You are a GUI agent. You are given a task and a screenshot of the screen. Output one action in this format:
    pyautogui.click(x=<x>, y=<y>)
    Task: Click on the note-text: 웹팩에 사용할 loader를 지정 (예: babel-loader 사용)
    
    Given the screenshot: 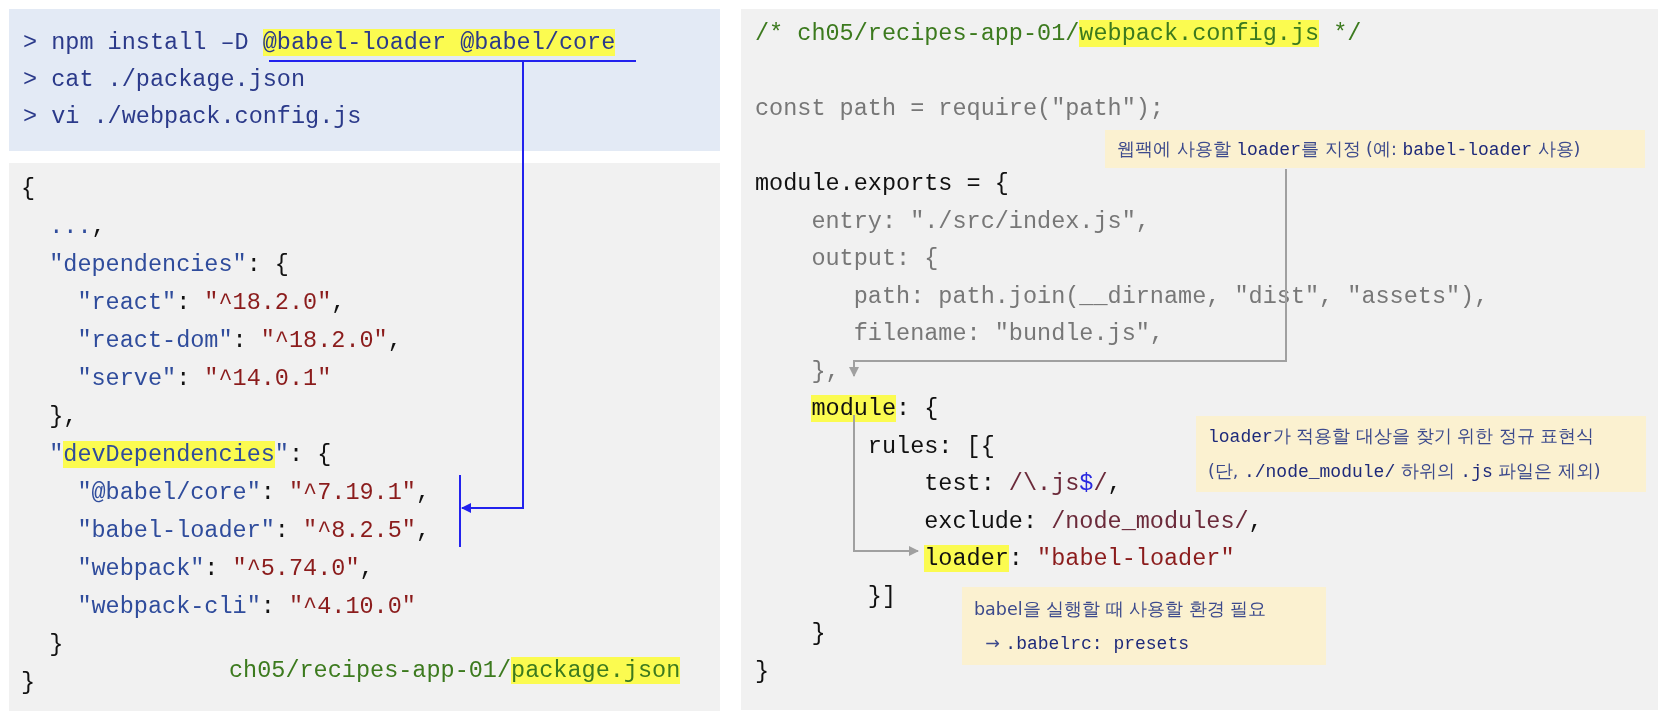 What is the action you would take?
    pyautogui.click(x=1349, y=149)
    